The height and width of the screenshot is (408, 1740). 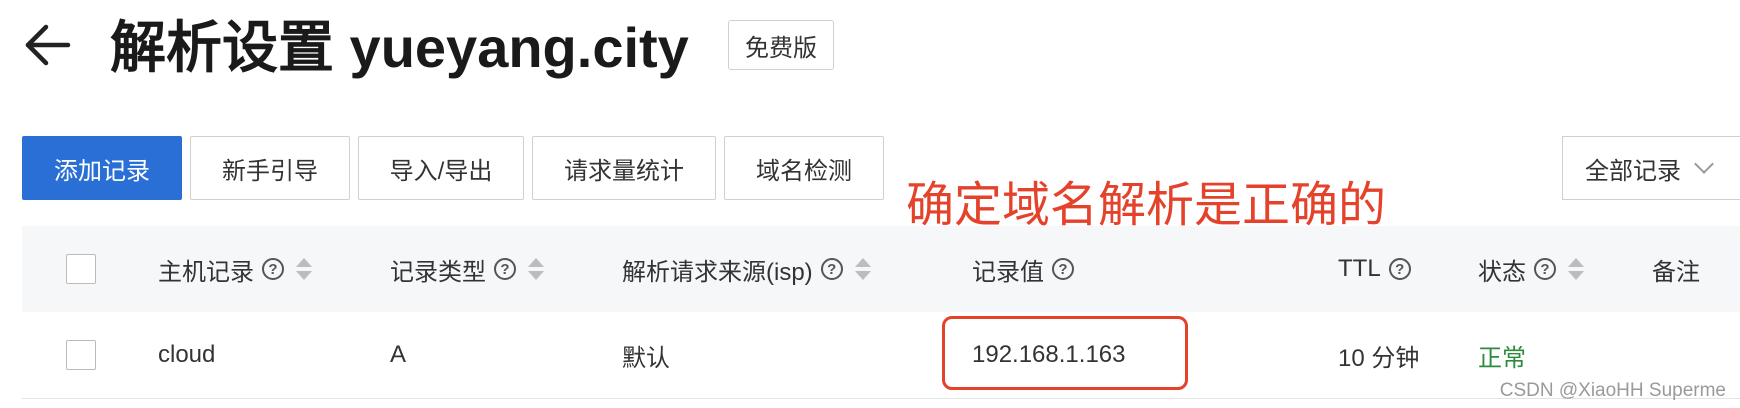 I want to click on add-record-button: 添加记录, so click(x=102, y=168).